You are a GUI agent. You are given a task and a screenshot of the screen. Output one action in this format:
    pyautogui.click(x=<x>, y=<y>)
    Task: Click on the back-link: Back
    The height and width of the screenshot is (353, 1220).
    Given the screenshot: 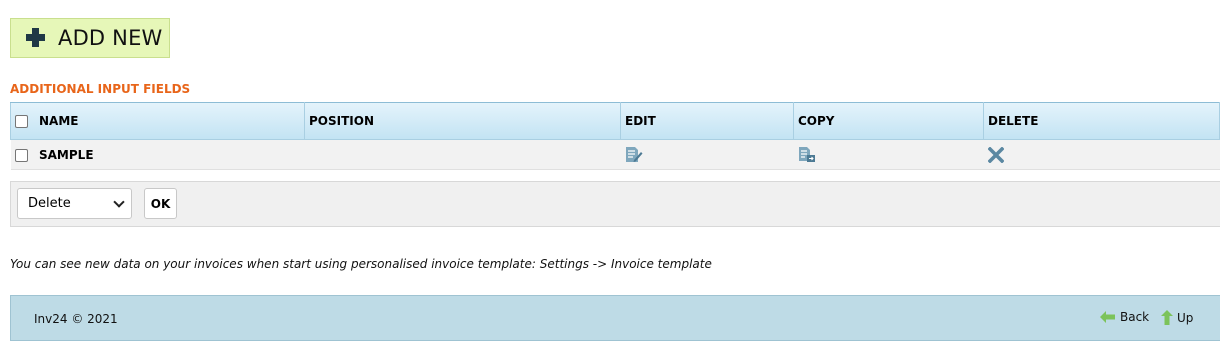 What is the action you would take?
    pyautogui.click(x=1124, y=317)
    